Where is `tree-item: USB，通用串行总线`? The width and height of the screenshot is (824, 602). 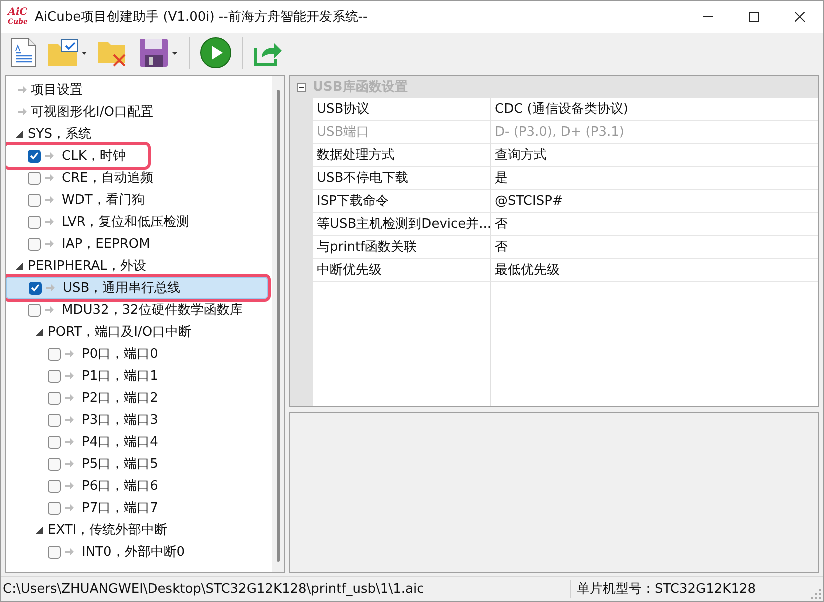
tree-item: USB，通用串行总线 is located at coordinates (137, 288).